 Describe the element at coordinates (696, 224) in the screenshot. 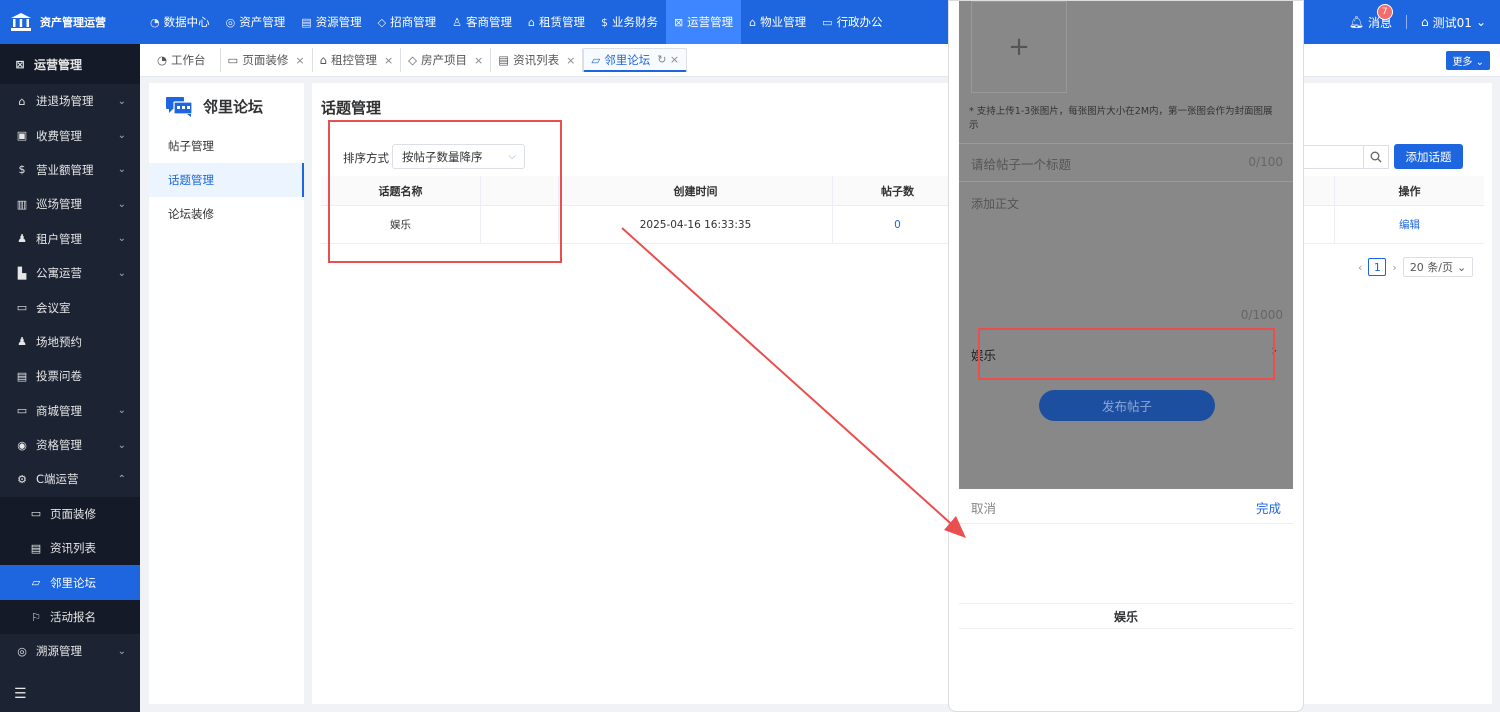

I see `topic-created: 2025-04-16 16:33:35` at that location.